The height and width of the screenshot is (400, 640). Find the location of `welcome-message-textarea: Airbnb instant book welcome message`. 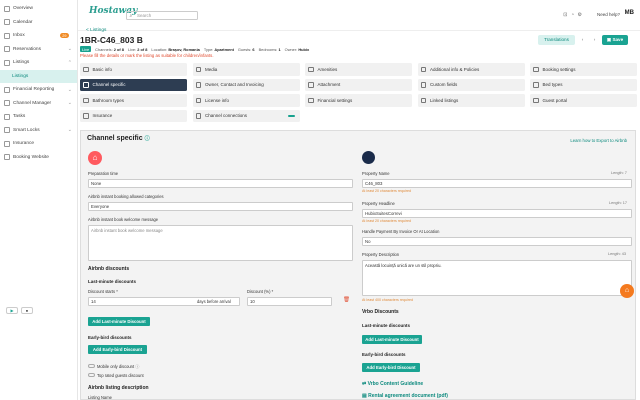

welcome-message-textarea: Airbnb instant book welcome message is located at coordinates (220, 243).